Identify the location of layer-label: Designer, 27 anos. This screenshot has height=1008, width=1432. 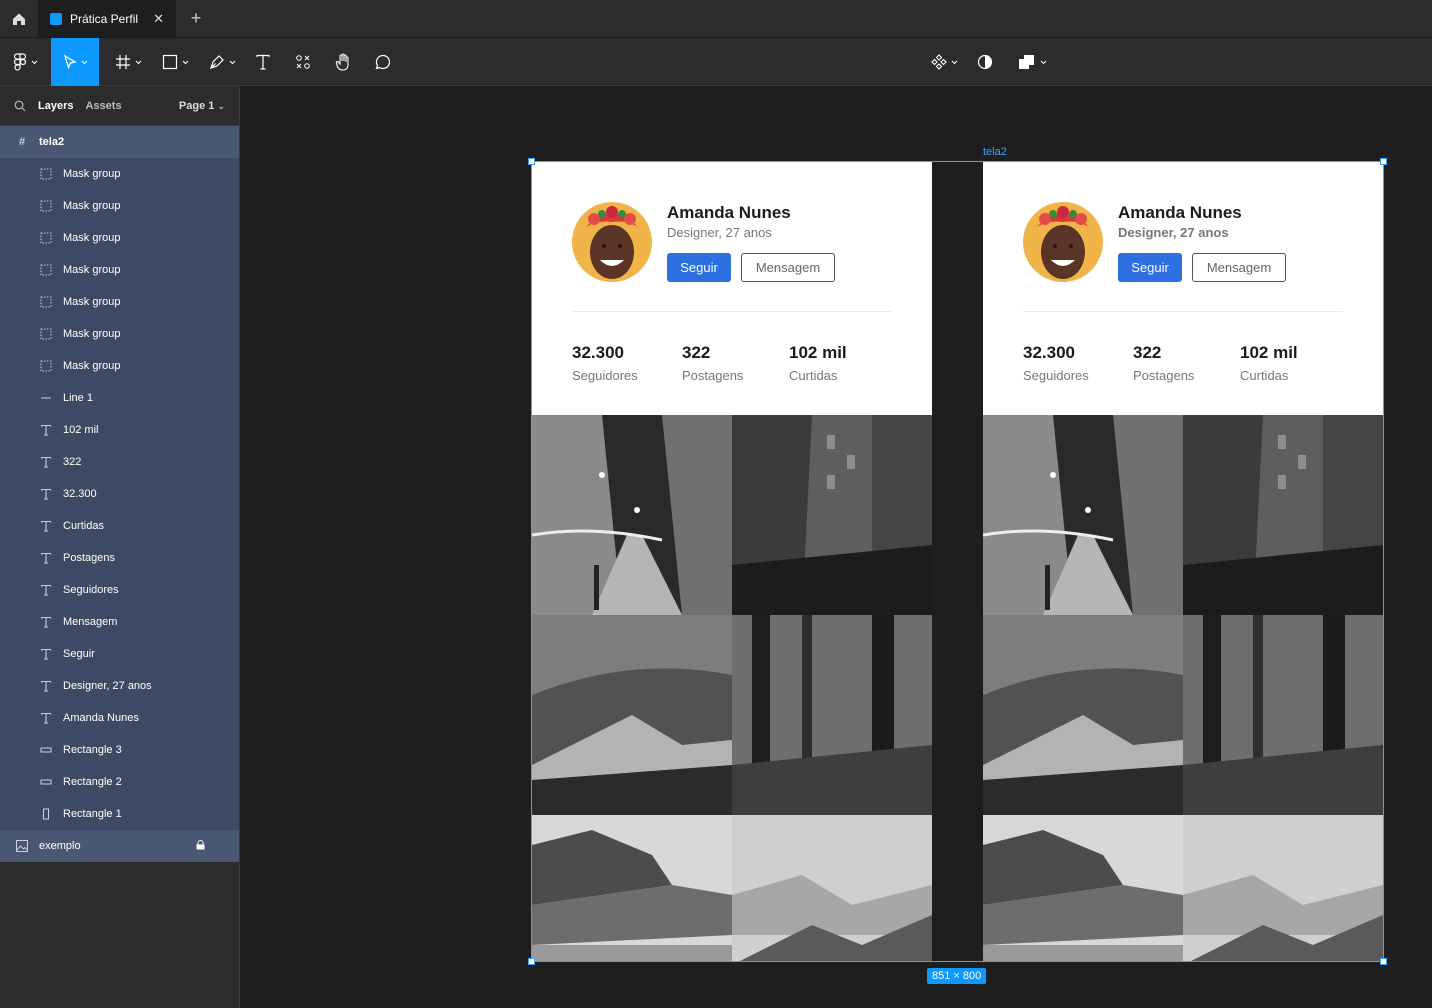
(107, 686).